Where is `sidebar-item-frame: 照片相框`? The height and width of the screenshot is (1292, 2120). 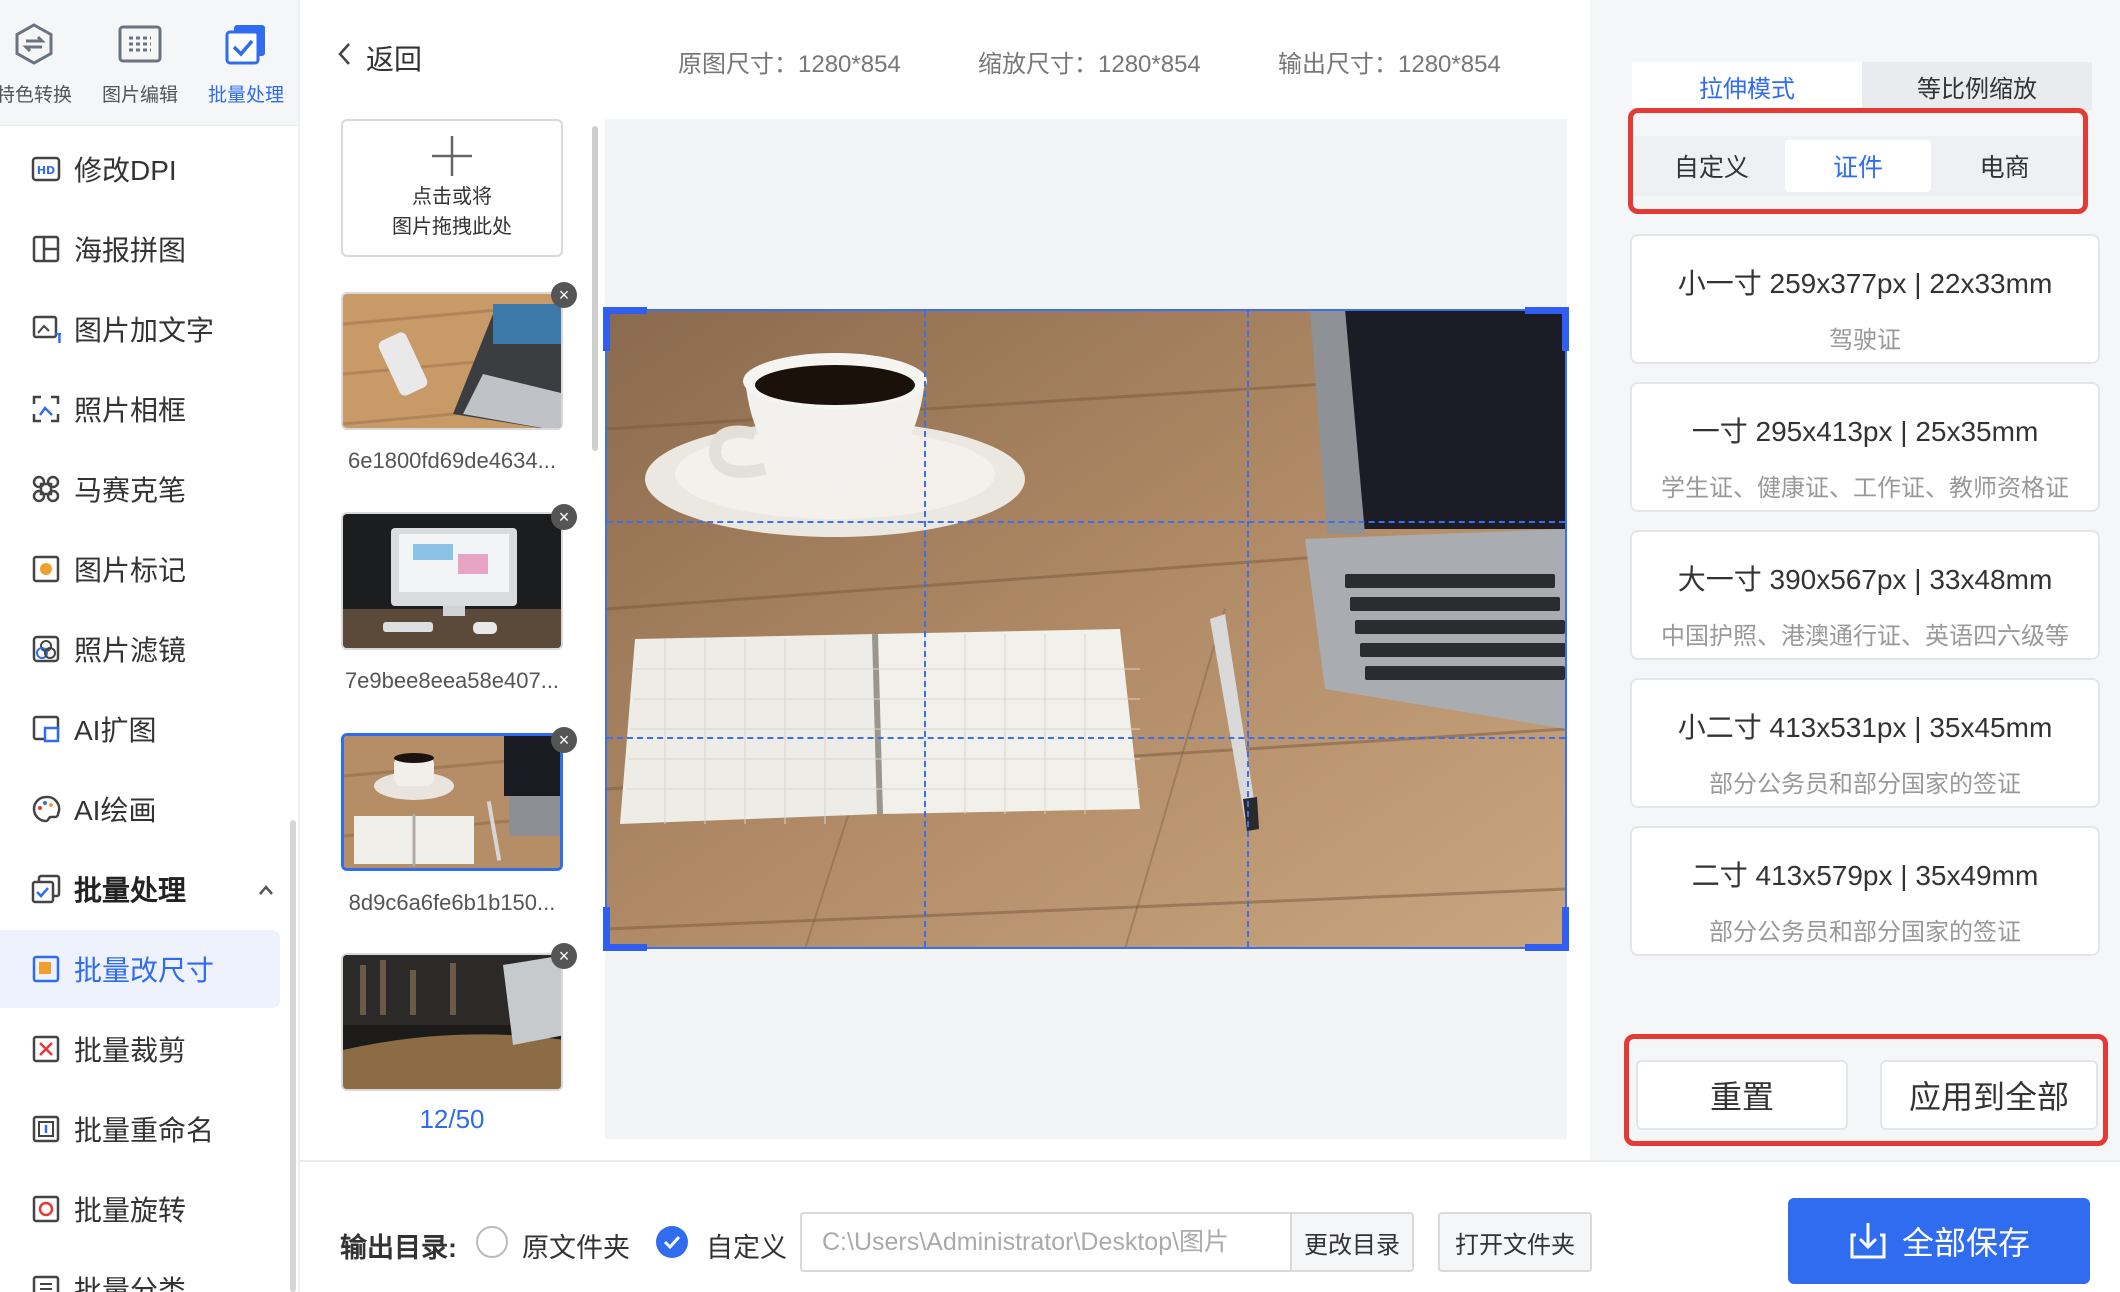
sidebar-item-frame: 照片相框 is located at coordinates (140, 409).